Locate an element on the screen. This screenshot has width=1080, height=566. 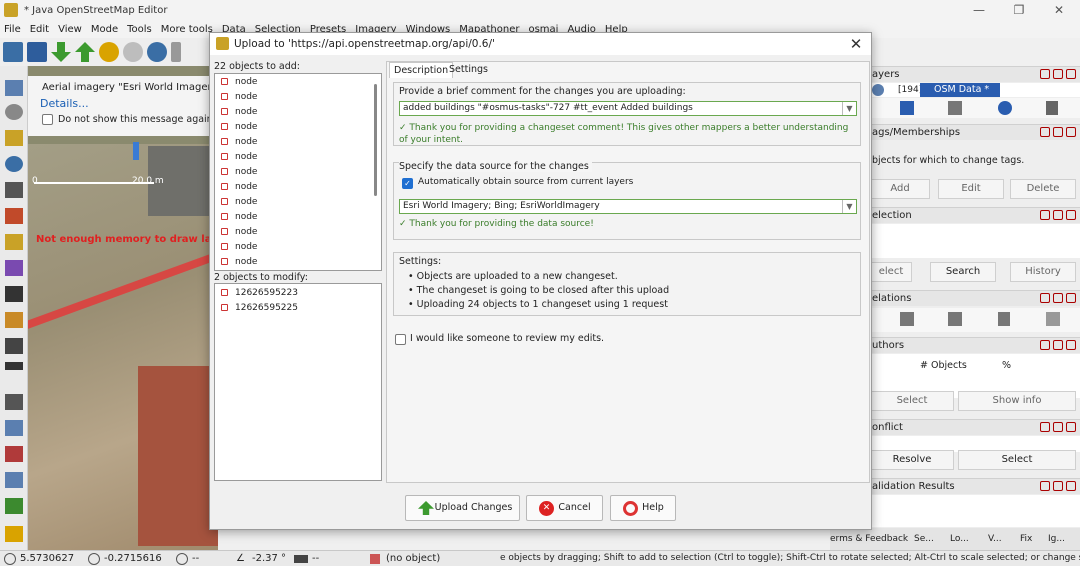
menu-edit: Edit is located at coordinates (39, 29).